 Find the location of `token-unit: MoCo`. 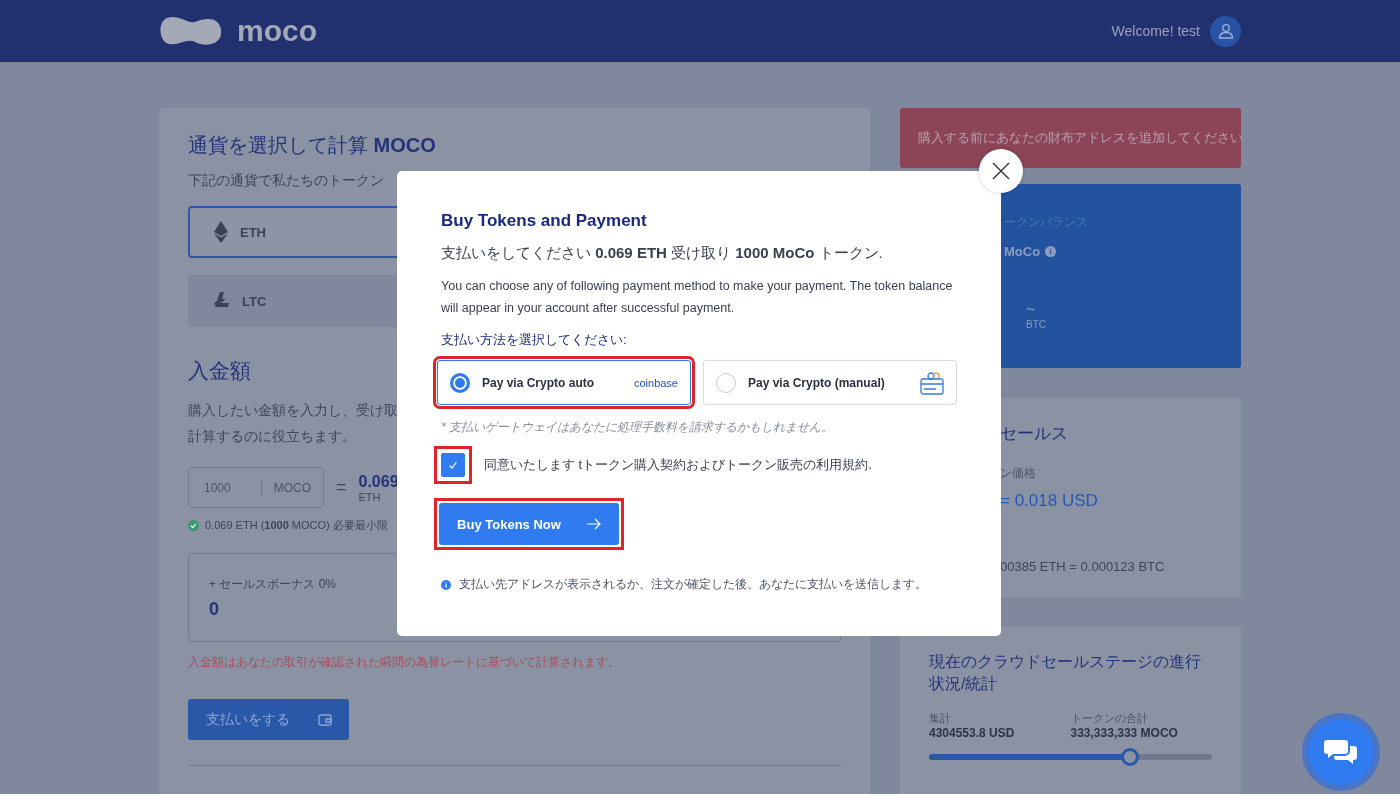

token-unit: MoCo is located at coordinates (1022, 251).